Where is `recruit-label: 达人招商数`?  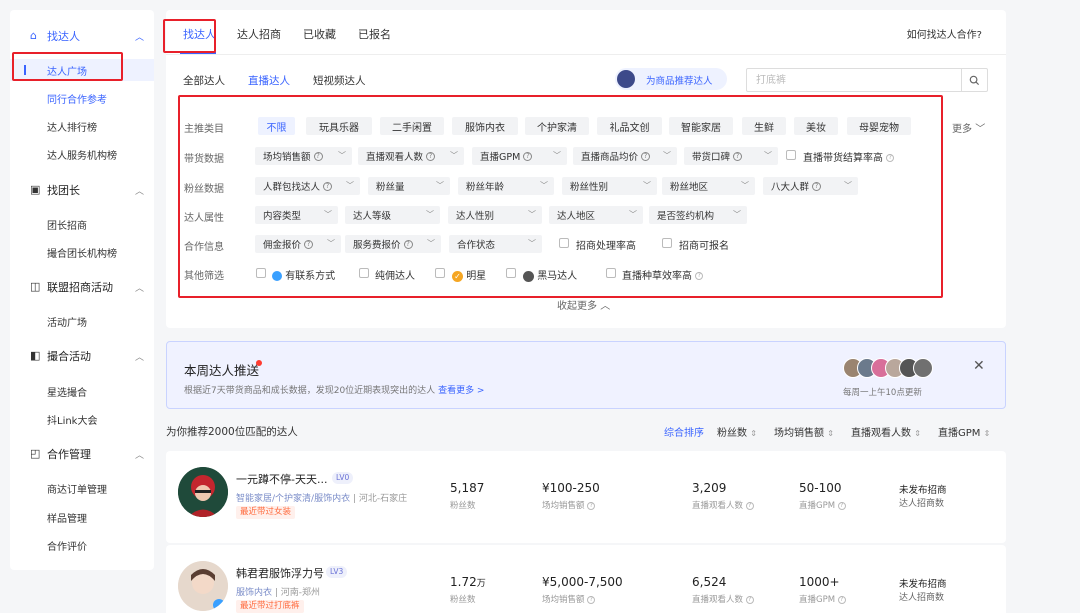 recruit-label: 达人招商数 is located at coordinates (922, 504).